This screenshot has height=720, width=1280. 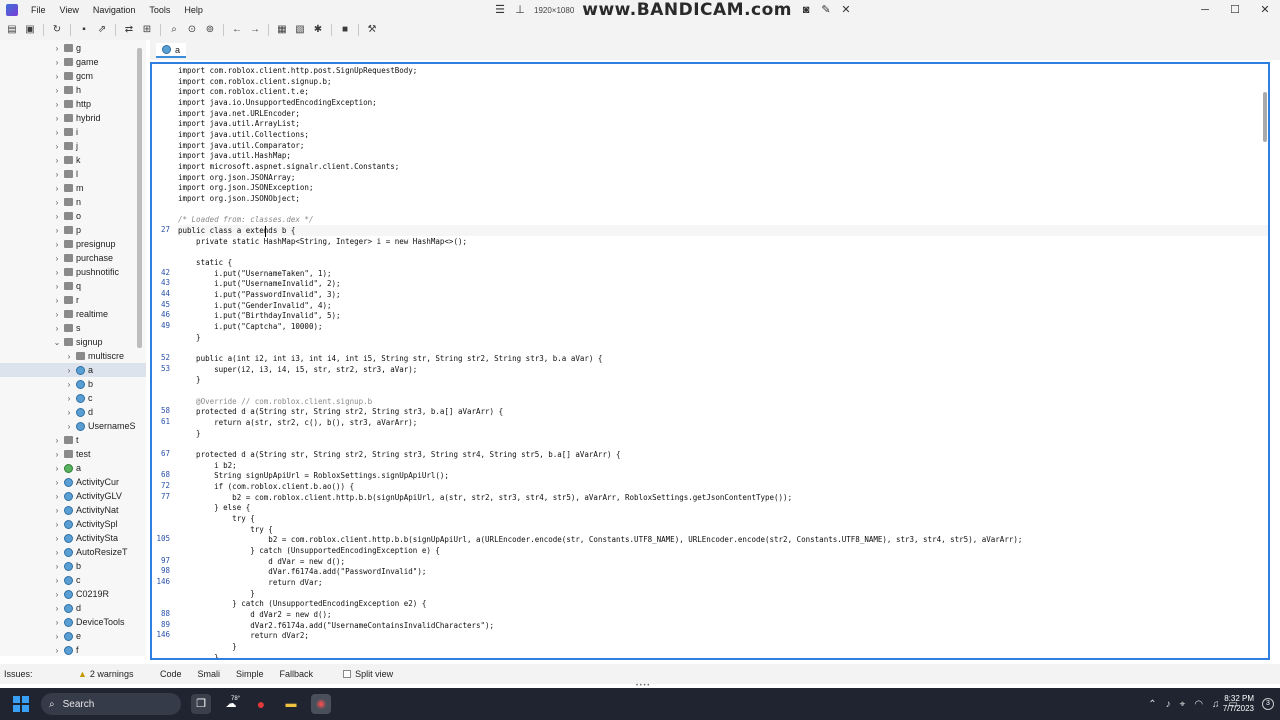 What do you see at coordinates (520, 10) in the screenshot?
I see `pin-icon: ⊥` at bounding box center [520, 10].